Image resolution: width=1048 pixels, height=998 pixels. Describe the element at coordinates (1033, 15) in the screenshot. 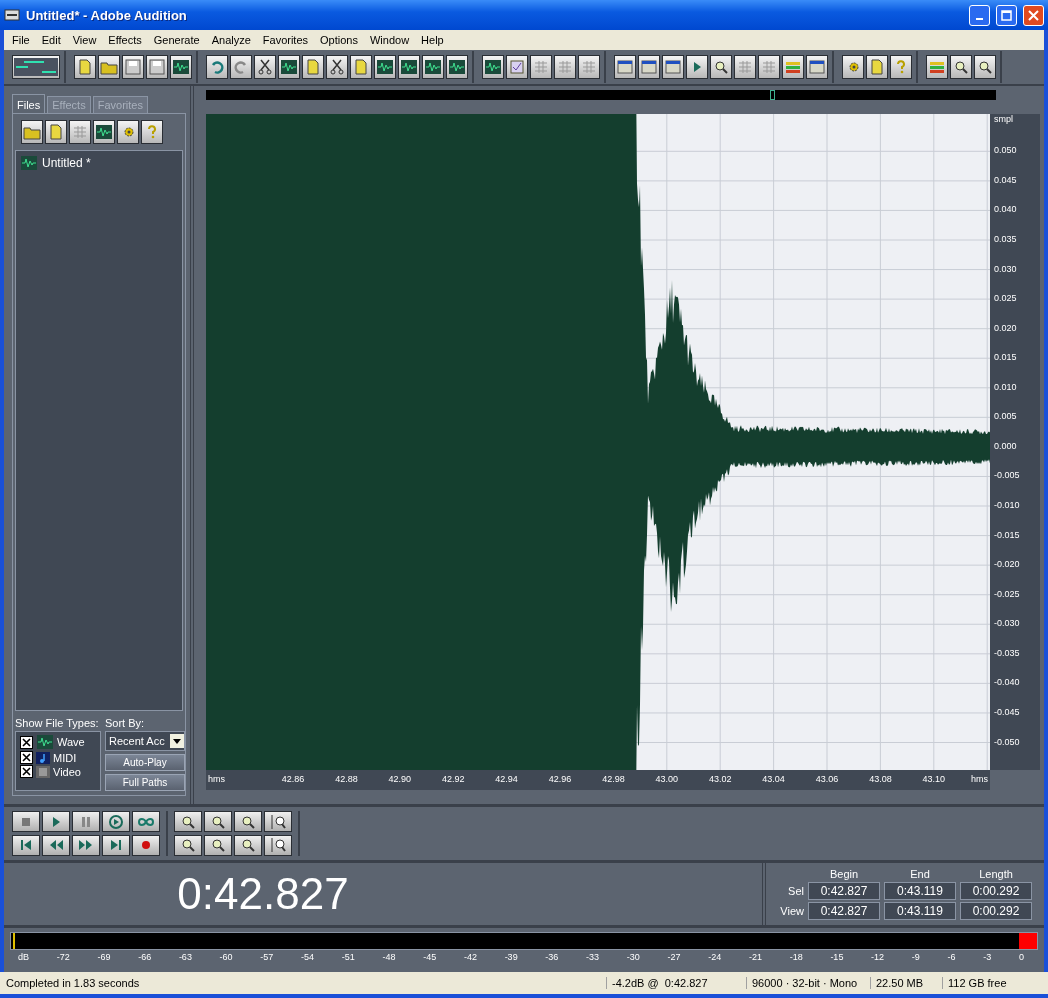

I see `close-button` at that location.